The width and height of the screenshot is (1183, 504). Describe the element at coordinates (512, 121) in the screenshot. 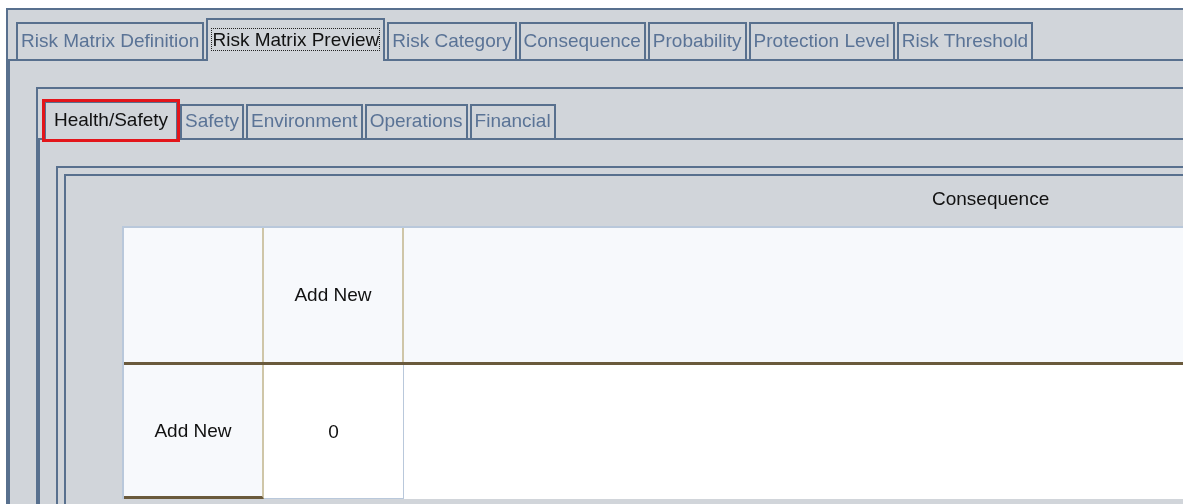

I see `tab: Financial` at that location.